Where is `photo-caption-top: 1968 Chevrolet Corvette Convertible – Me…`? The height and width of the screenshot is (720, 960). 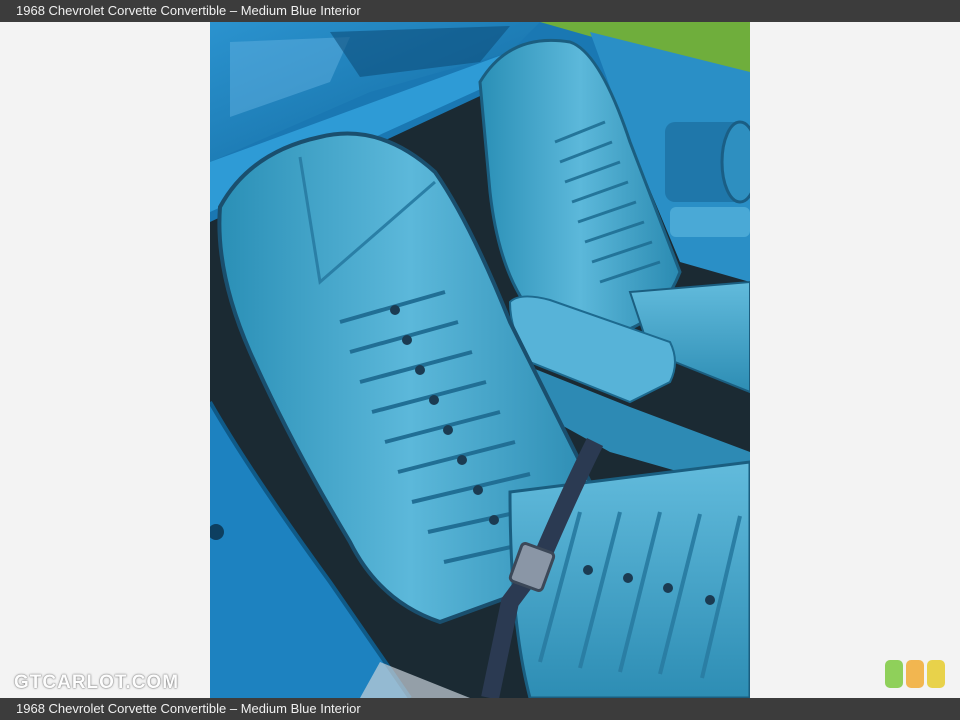 photo-caption-top: 1968 Chevrolet Corvette Convertible – Me… is located at coordinates (188, 10).